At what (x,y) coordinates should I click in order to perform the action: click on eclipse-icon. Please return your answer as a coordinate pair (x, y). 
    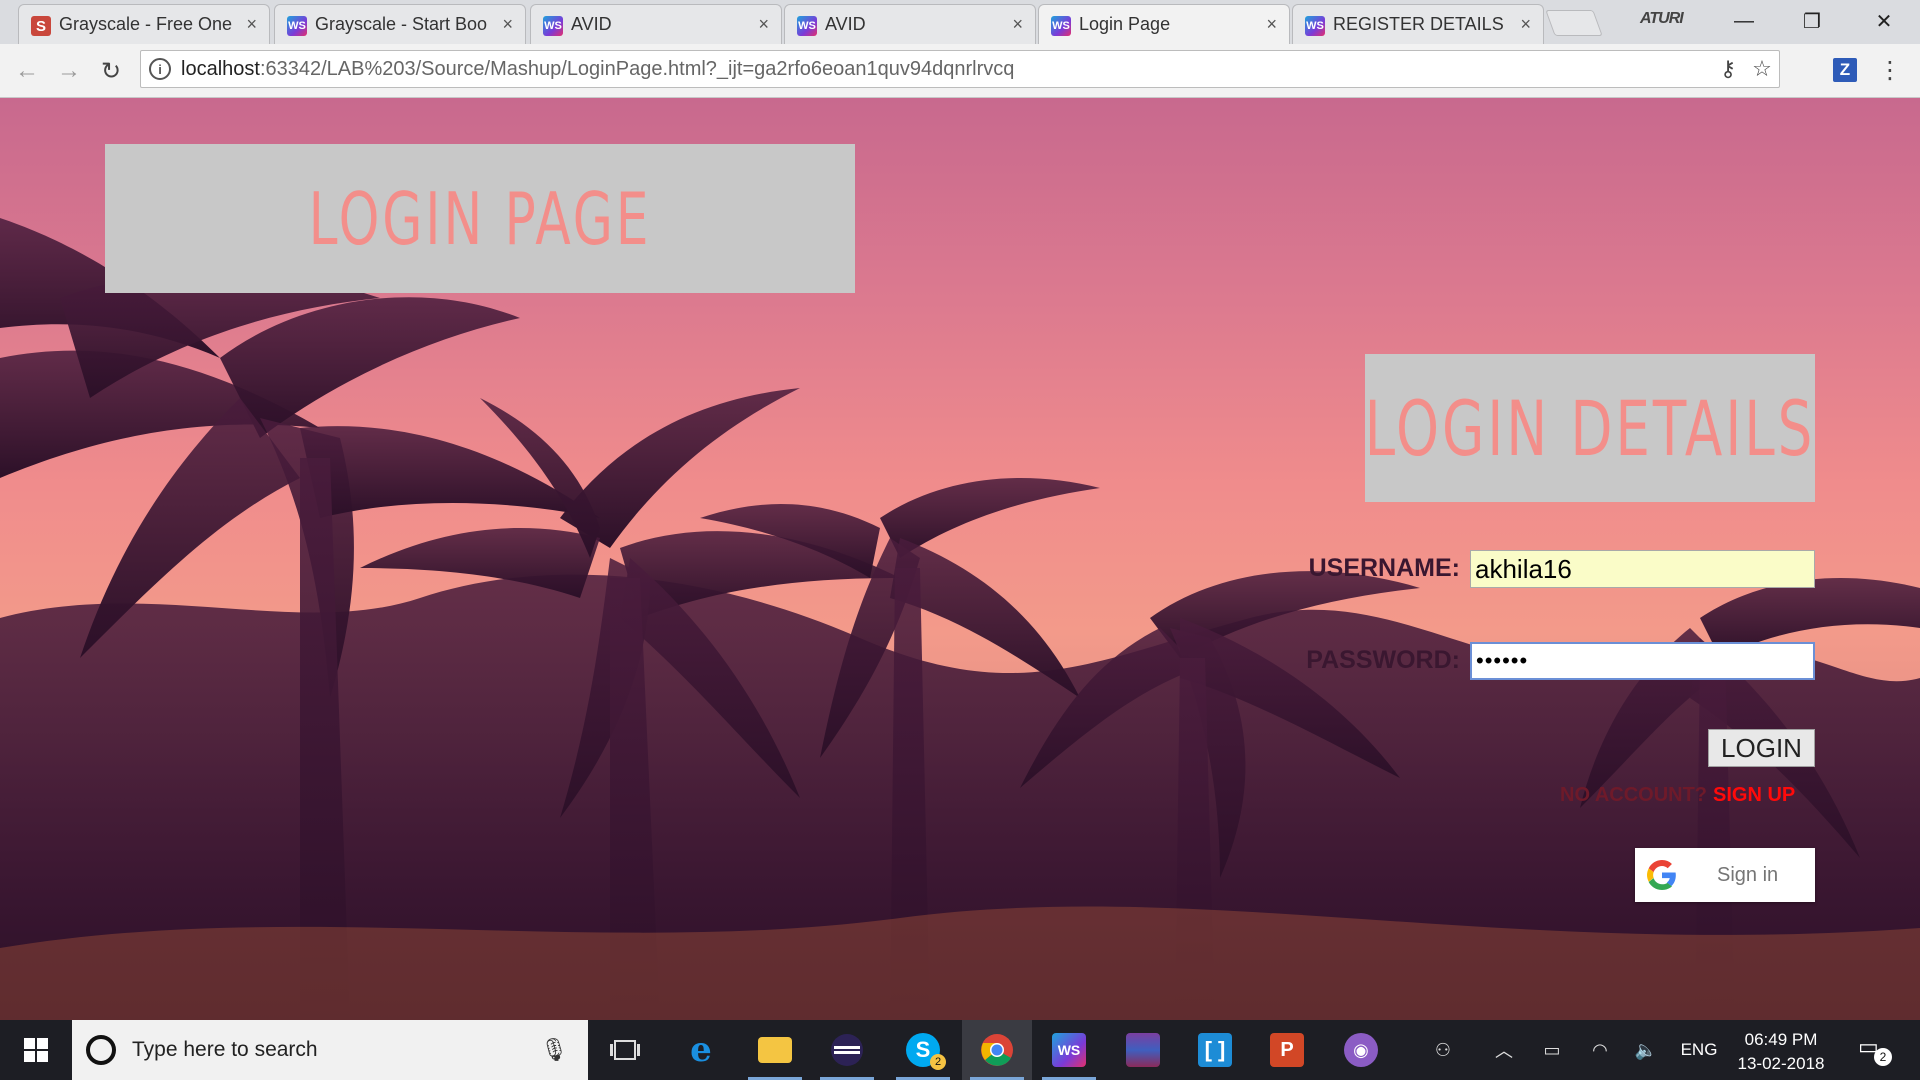
    Looking at the image, I should click on (847, 1050).